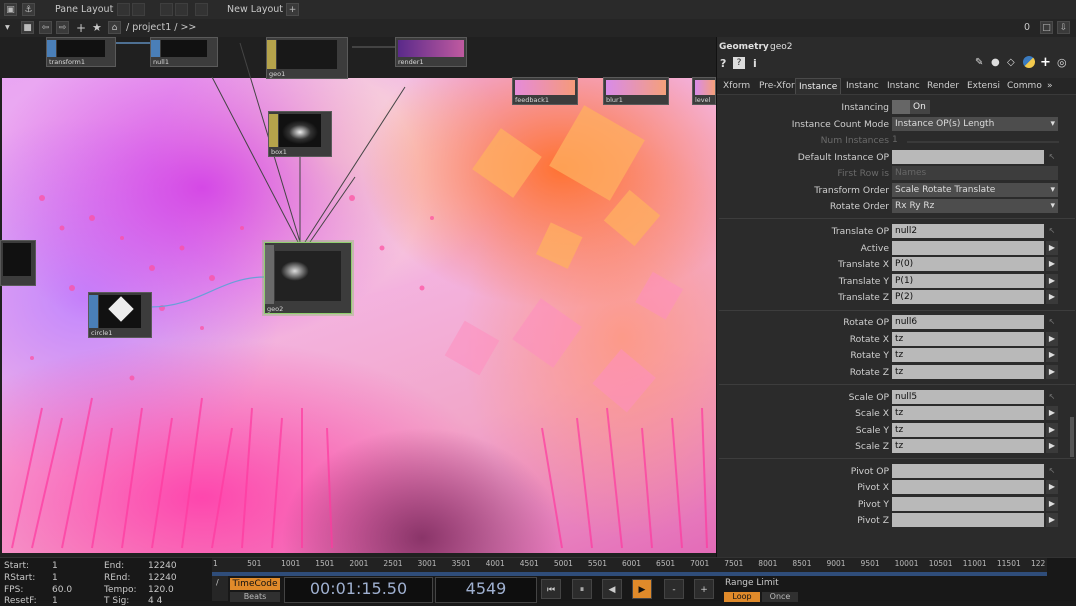 This screenshot has height=606, width=1076. Describe the element at coordinates (968, 471) in the screenshot. I see `pivot-op-field` at that location.